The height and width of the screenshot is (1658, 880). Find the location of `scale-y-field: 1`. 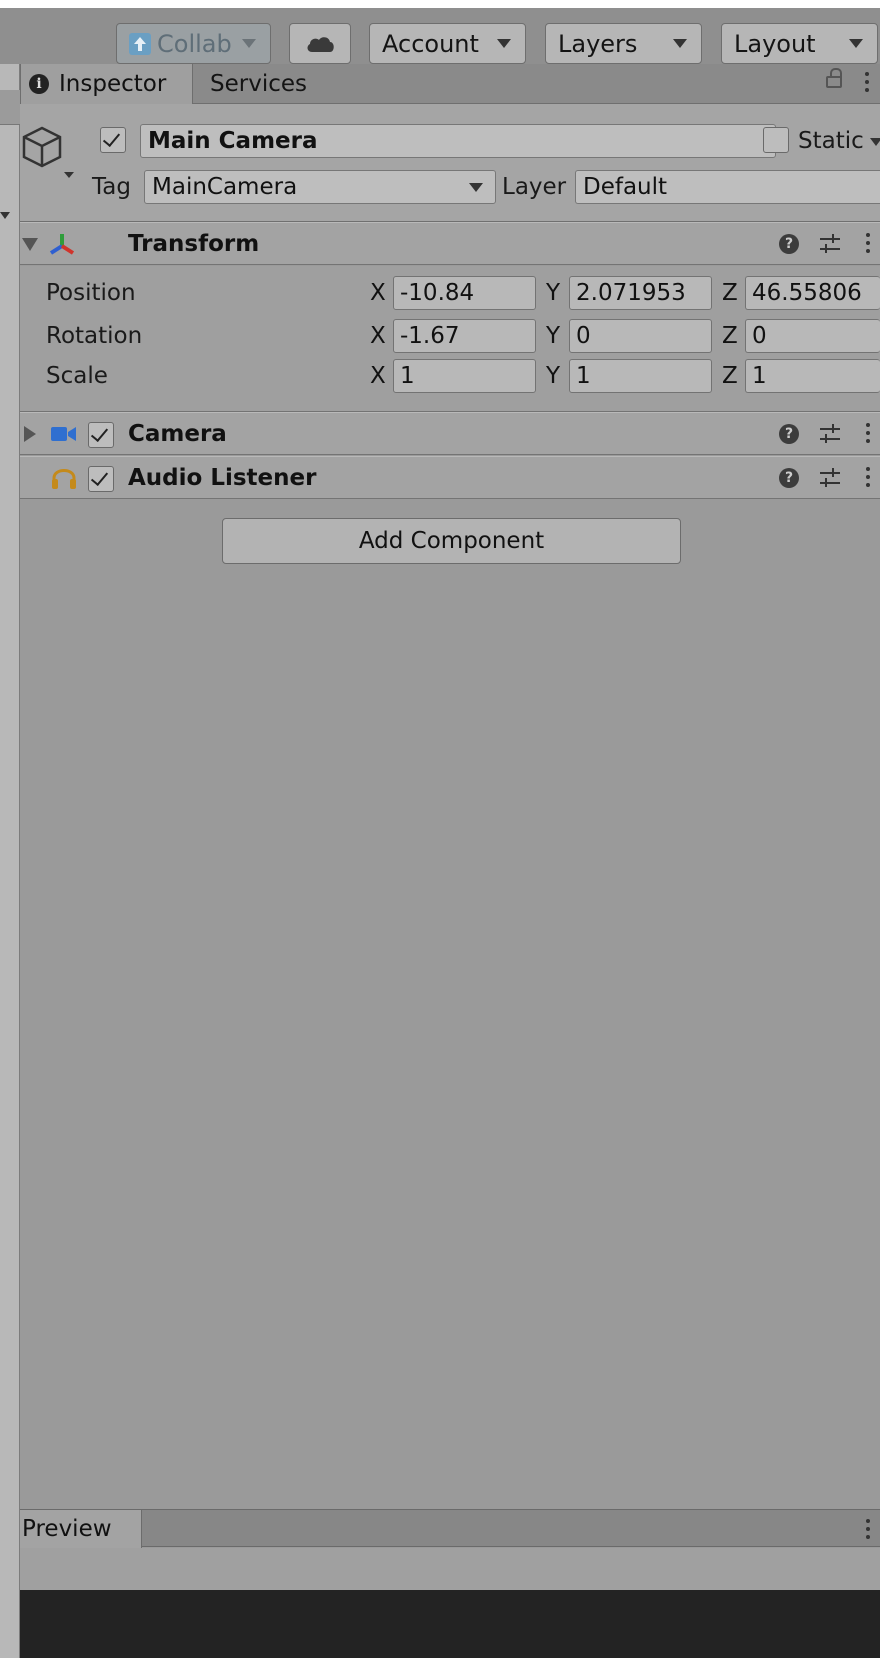

scale-y-field: 1 is located at coordinates (640, 376).